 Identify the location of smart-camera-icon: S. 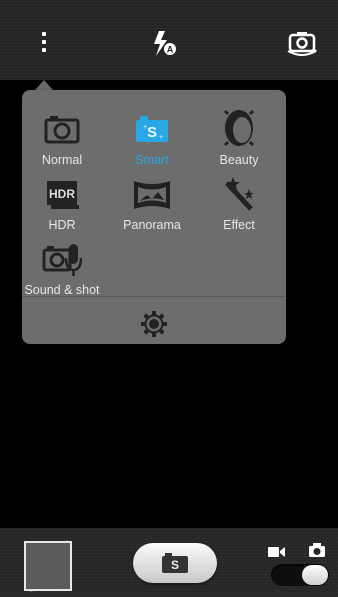
(175, 563).